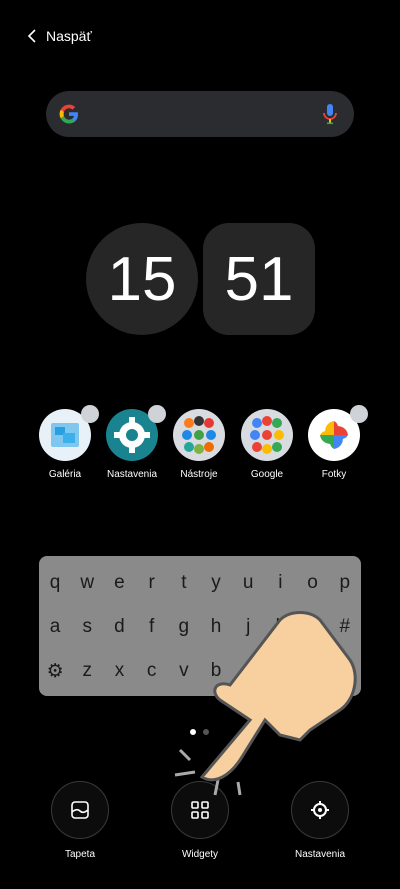 The height and width of the screenshot is (889, 400). I want to click on mic-icon, so click(330, 114).